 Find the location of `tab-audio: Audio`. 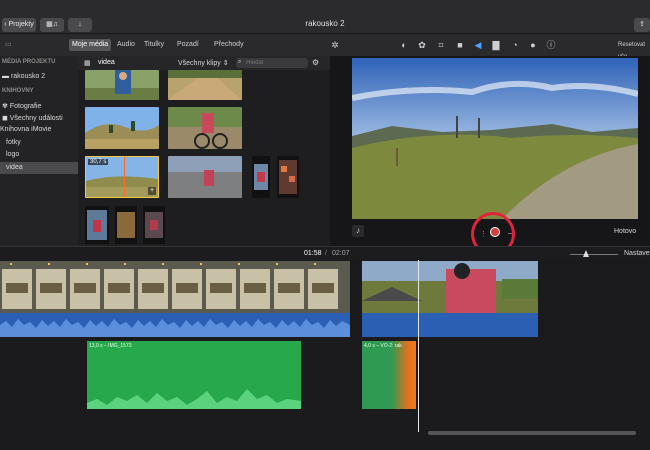

tab-audio: Audio is located at coordinates (126, 45).